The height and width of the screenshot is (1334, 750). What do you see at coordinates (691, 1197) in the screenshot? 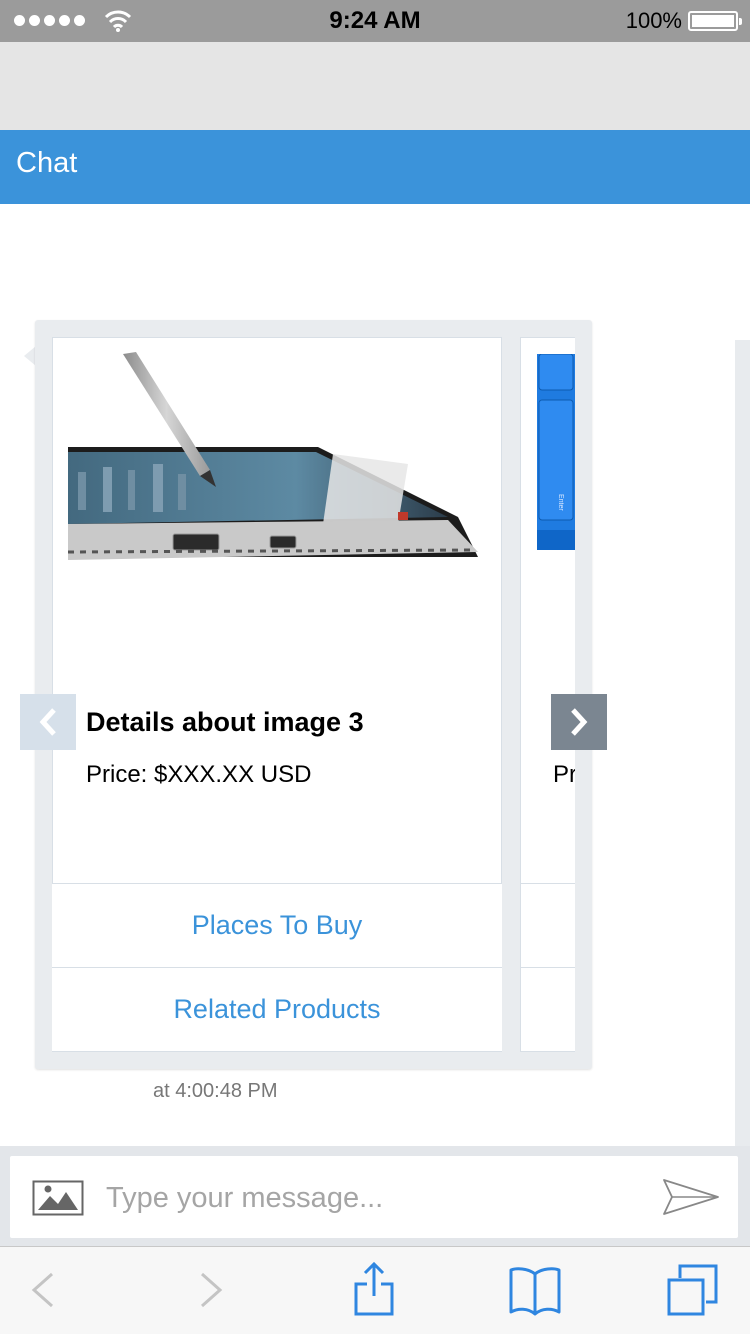
I see `send-icon` at bounding box center [691, 1197].